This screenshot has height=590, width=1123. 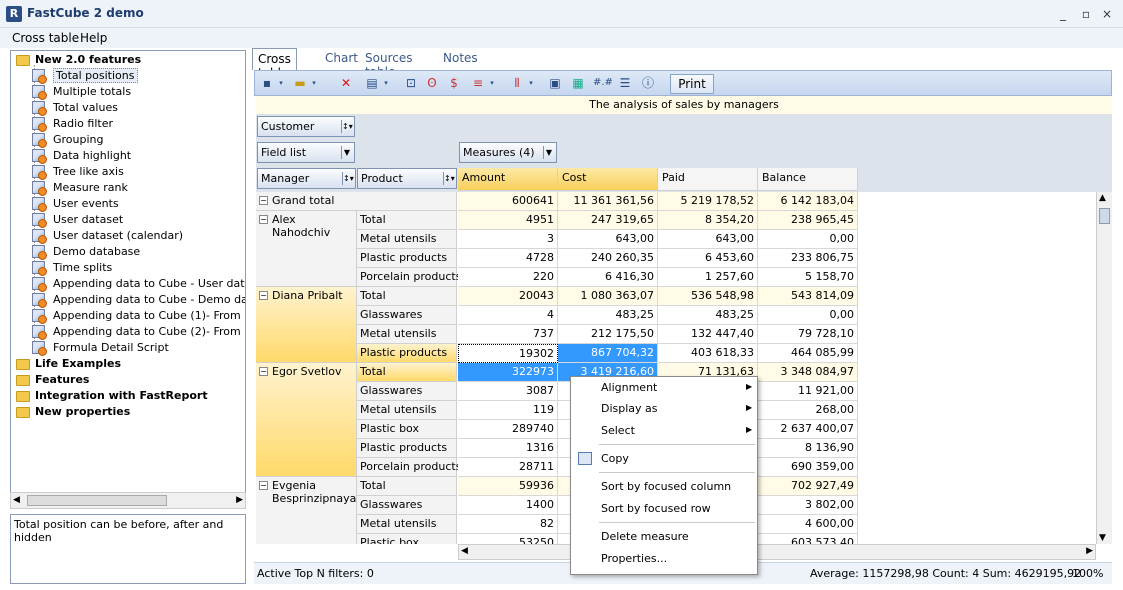 I want to click on grid-cell: 867 704,32, so click(x=608, y=353).